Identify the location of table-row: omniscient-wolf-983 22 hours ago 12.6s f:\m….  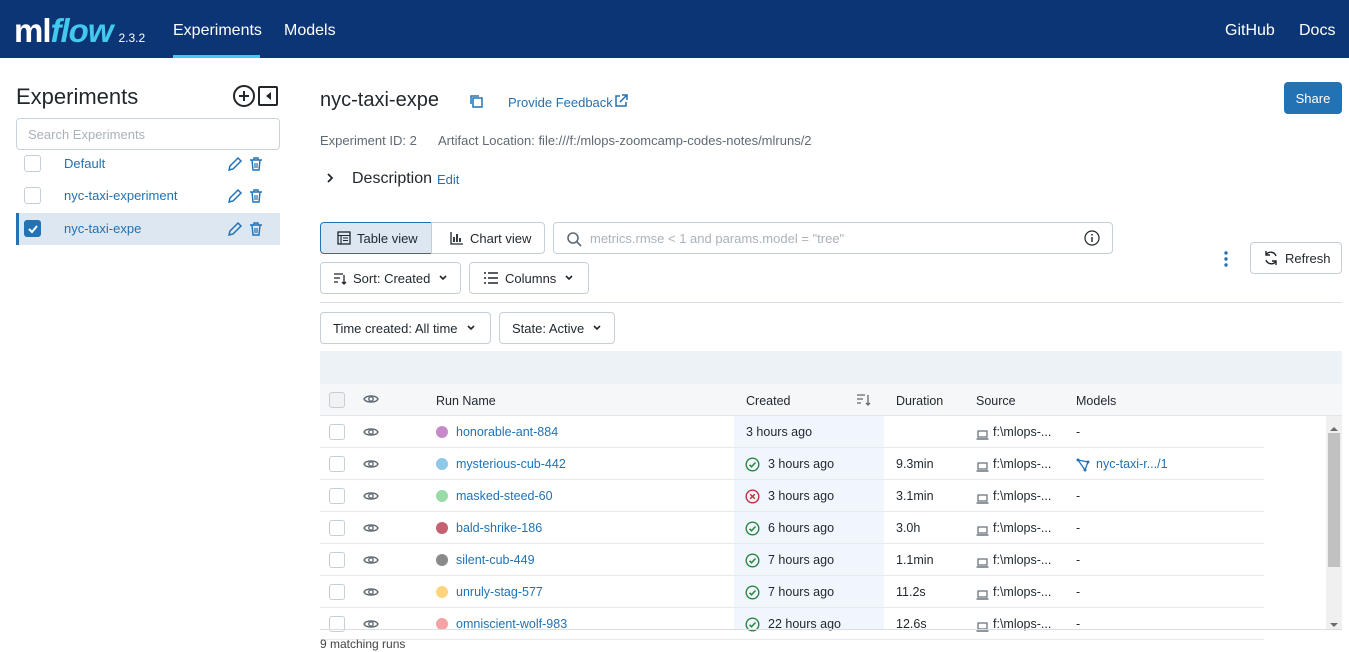
(792, 624).